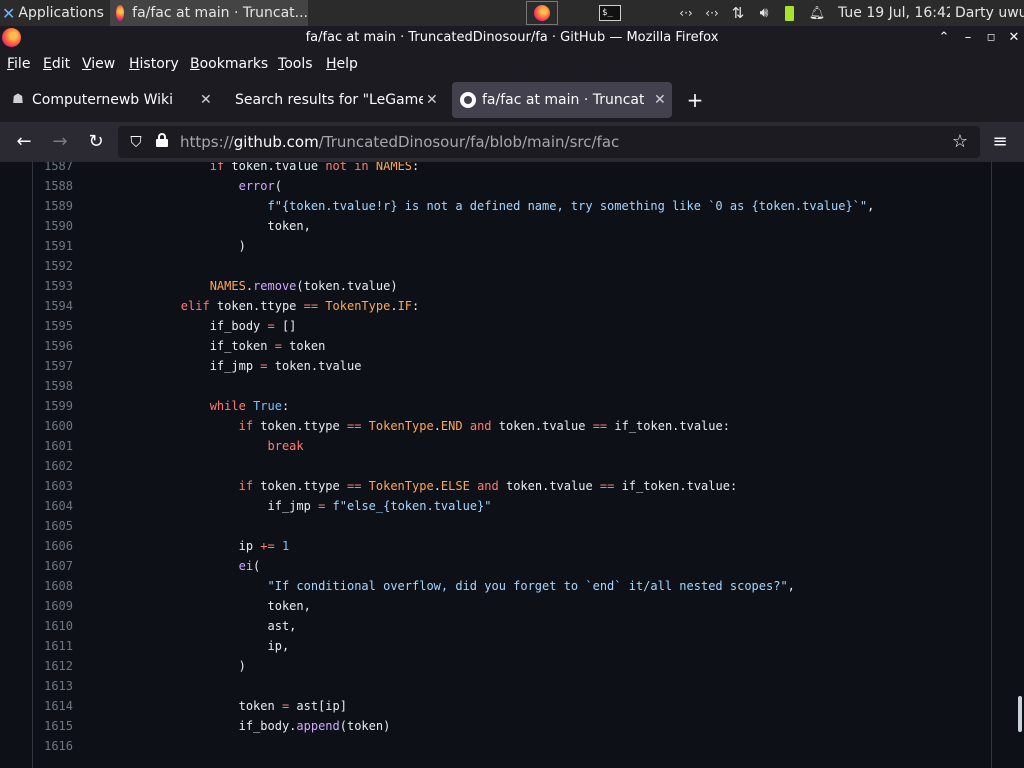  I want to click on tab-computernewb-wiki: ☗ Computernewb Wiki ✕, so click(113, 100).